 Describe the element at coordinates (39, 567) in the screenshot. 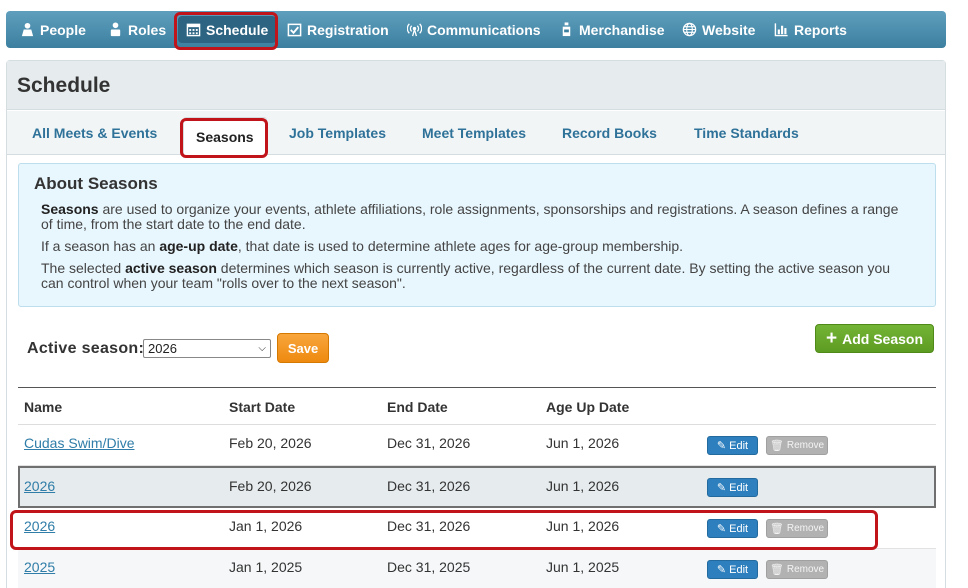

I see `season-name-link: 2025` at that location.